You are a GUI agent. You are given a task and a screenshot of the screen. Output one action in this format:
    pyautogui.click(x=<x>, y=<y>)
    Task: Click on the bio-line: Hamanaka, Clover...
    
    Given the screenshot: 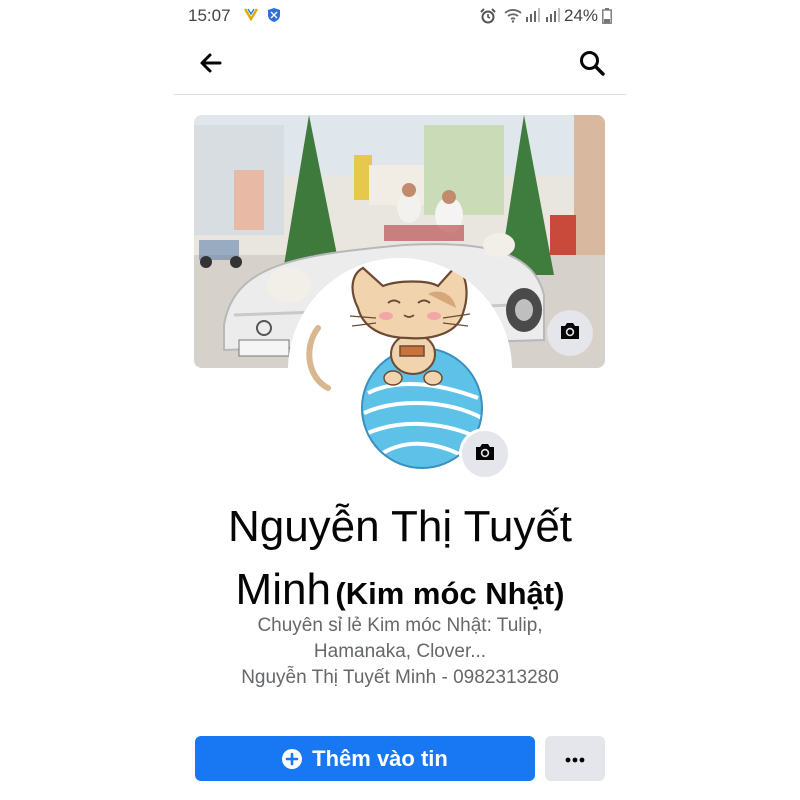 What is the action you would take?
    pyautogui.click(x=400, y=651)
    